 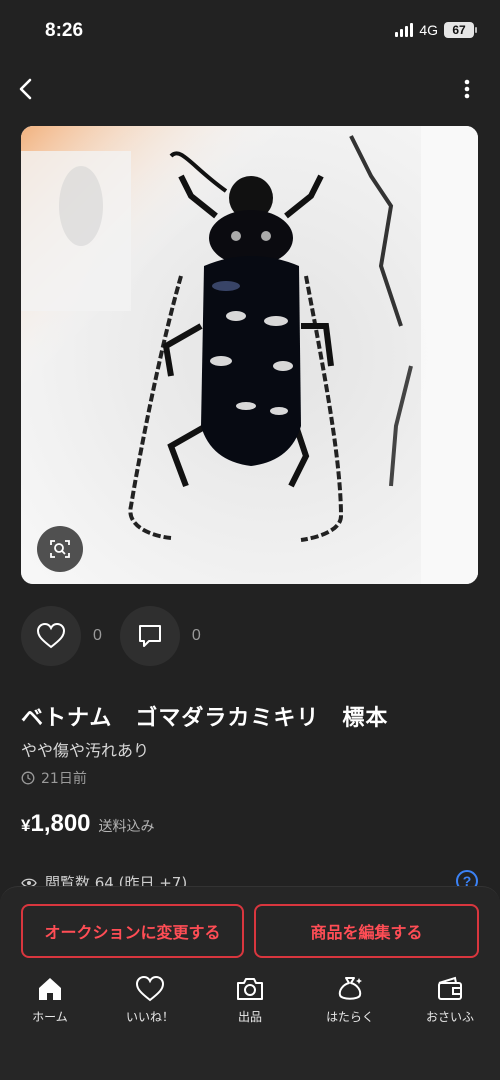 I want to click on change-to-auction-button: オークションに変更する, so click(x=132, y=931).